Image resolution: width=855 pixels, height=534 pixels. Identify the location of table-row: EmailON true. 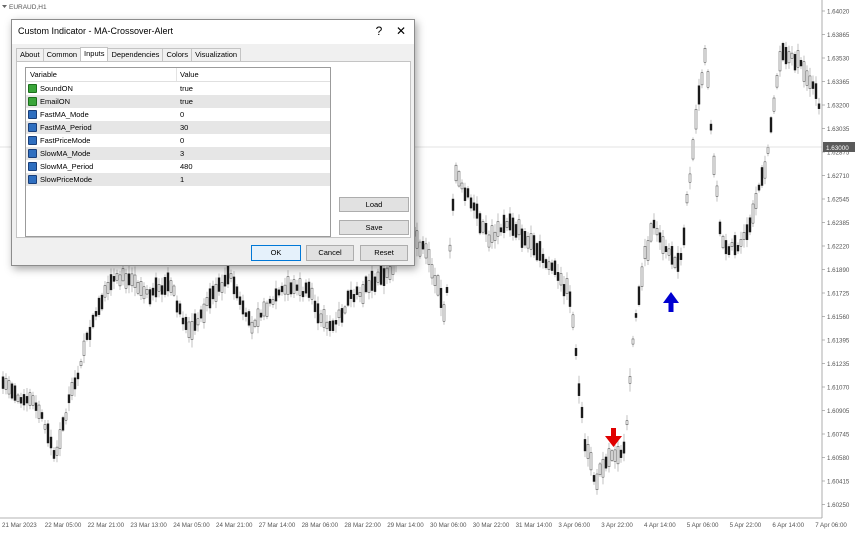
(178, 101).